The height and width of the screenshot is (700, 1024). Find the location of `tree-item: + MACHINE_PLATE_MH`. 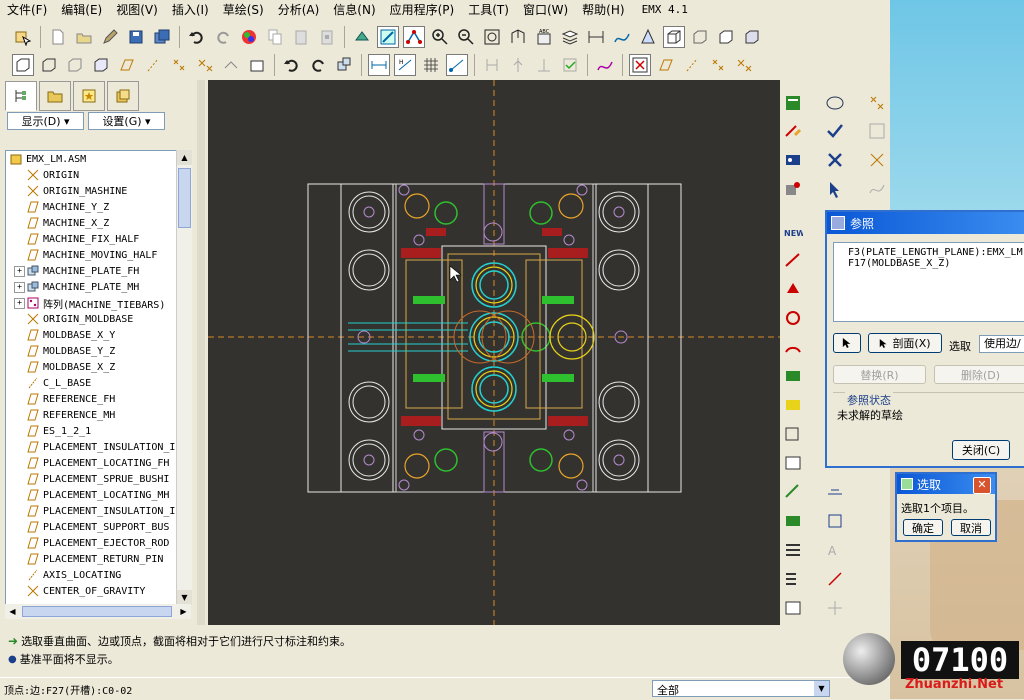

tree-item: + MACHINE_PLATE_MH is located at coordinates (93, 287).